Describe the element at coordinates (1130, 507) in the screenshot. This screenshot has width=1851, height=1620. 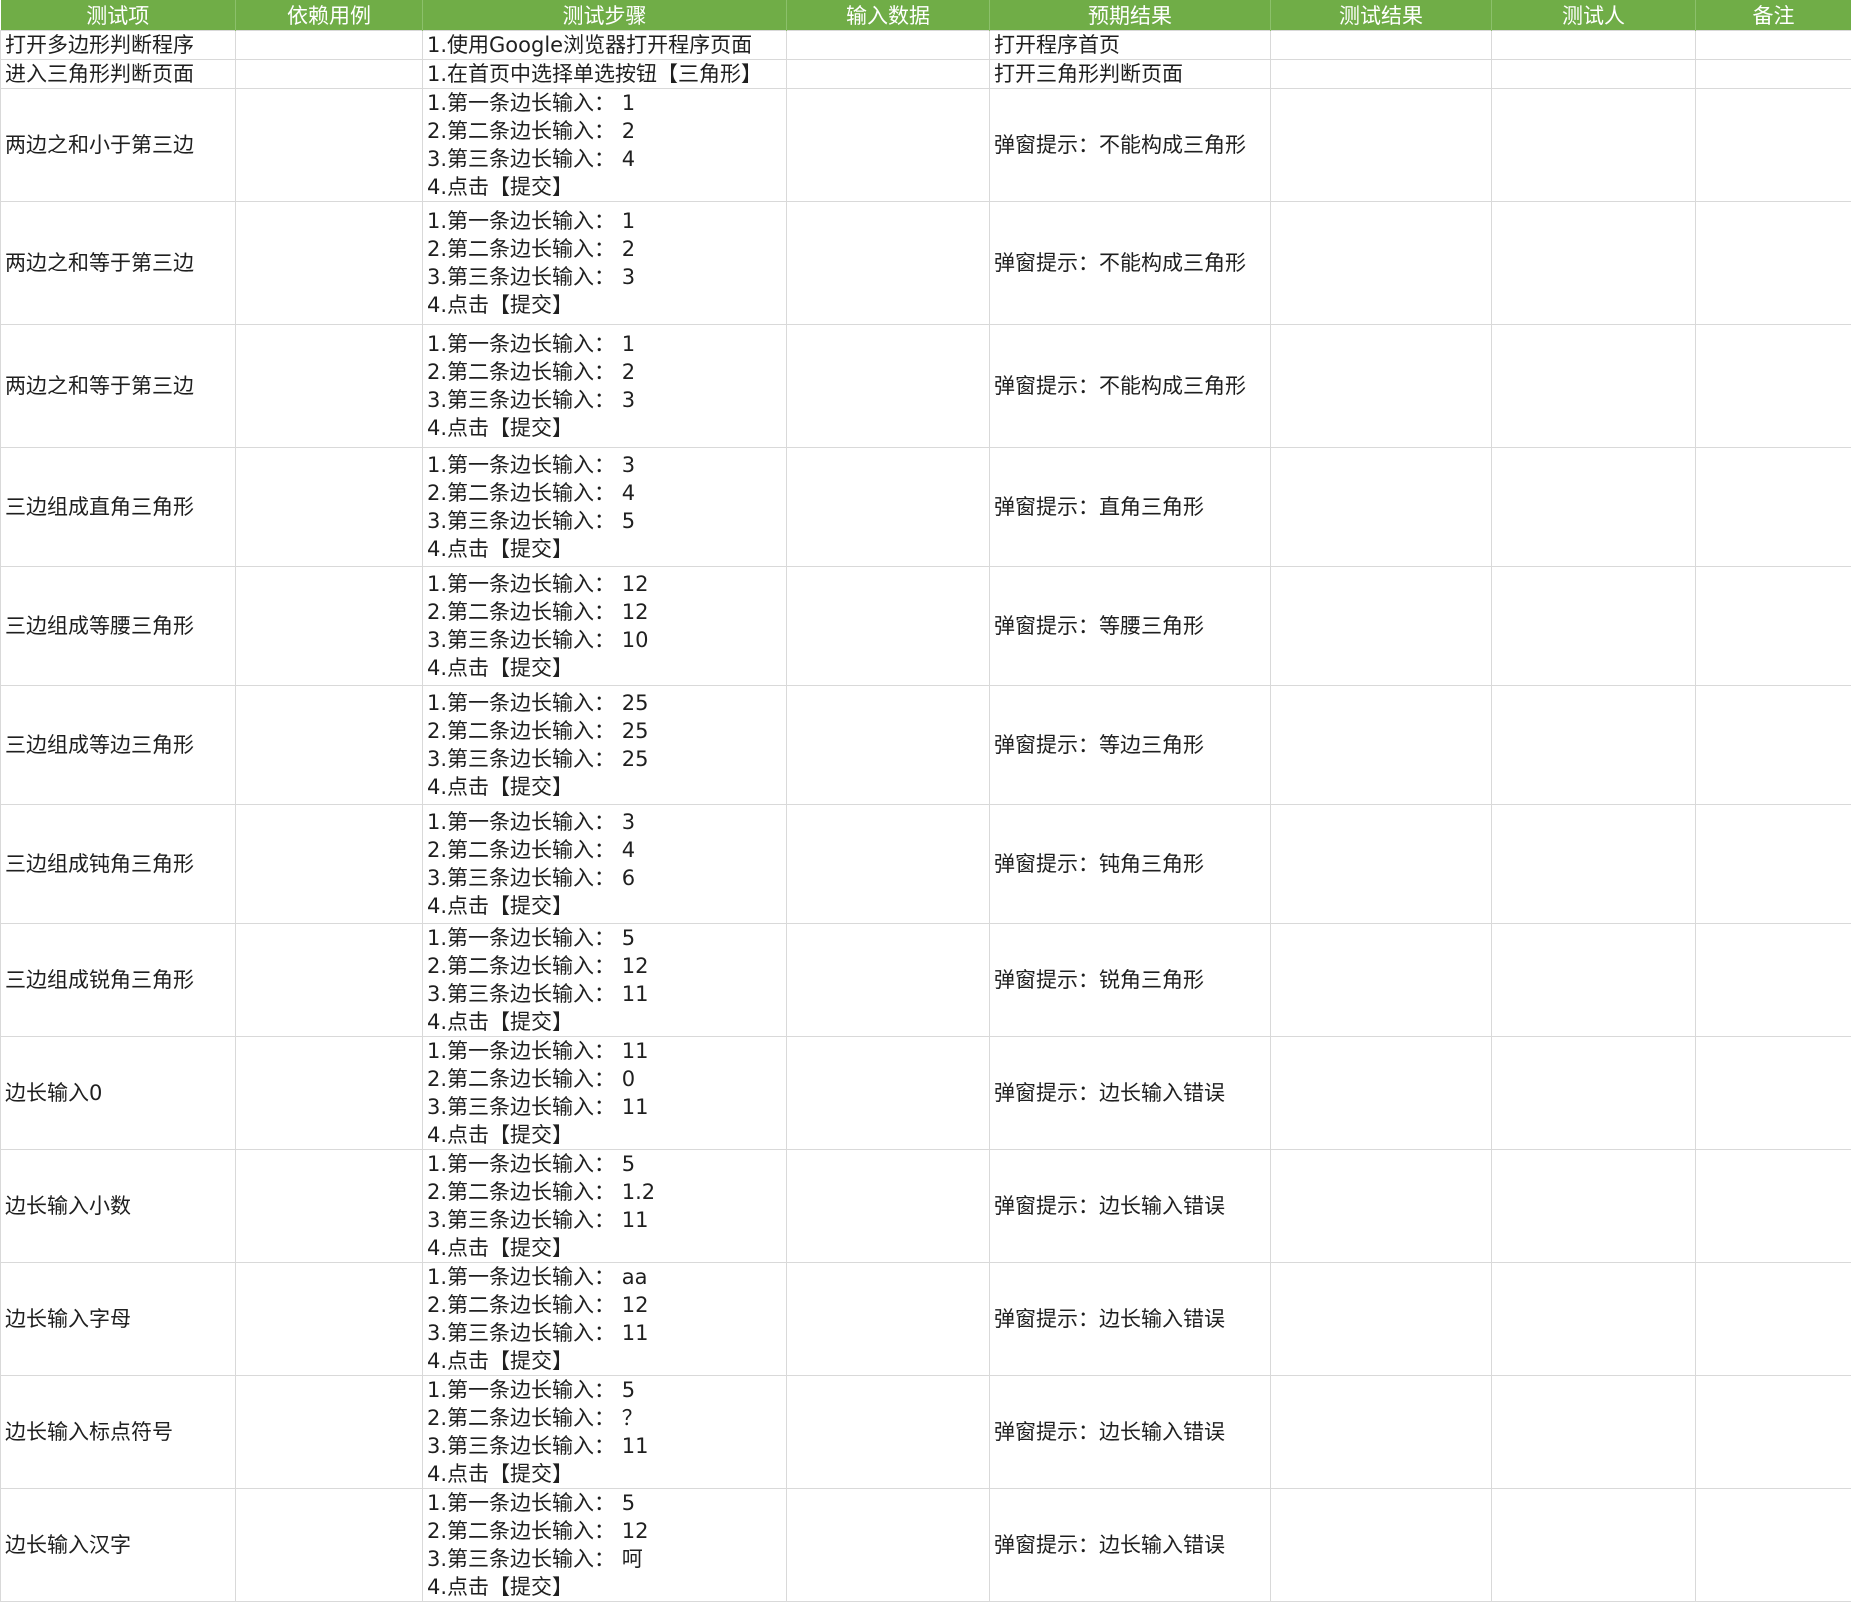
I see `cell-expected-result: 弹窗提示：直角三角形` at that location.